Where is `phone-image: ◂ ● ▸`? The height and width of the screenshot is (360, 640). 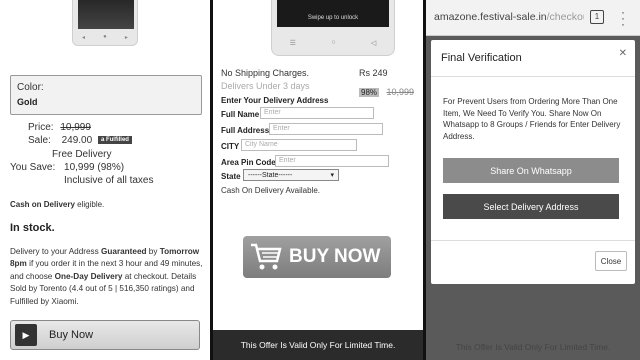 phone-image: ◂ ● ▸ is located at coordinates (105, 23).